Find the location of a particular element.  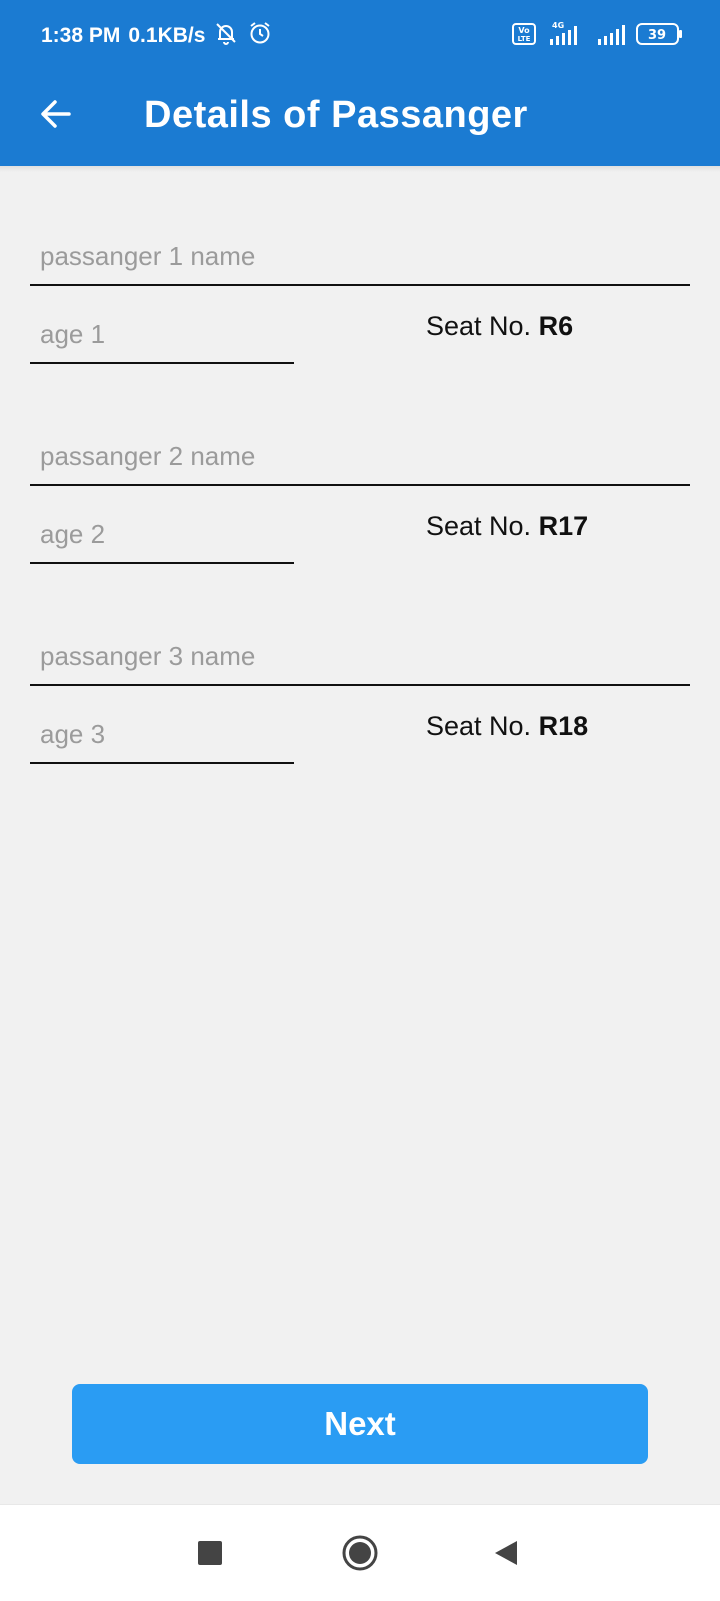

page-title: Details of Passanger is located at coordinates (336, 115).